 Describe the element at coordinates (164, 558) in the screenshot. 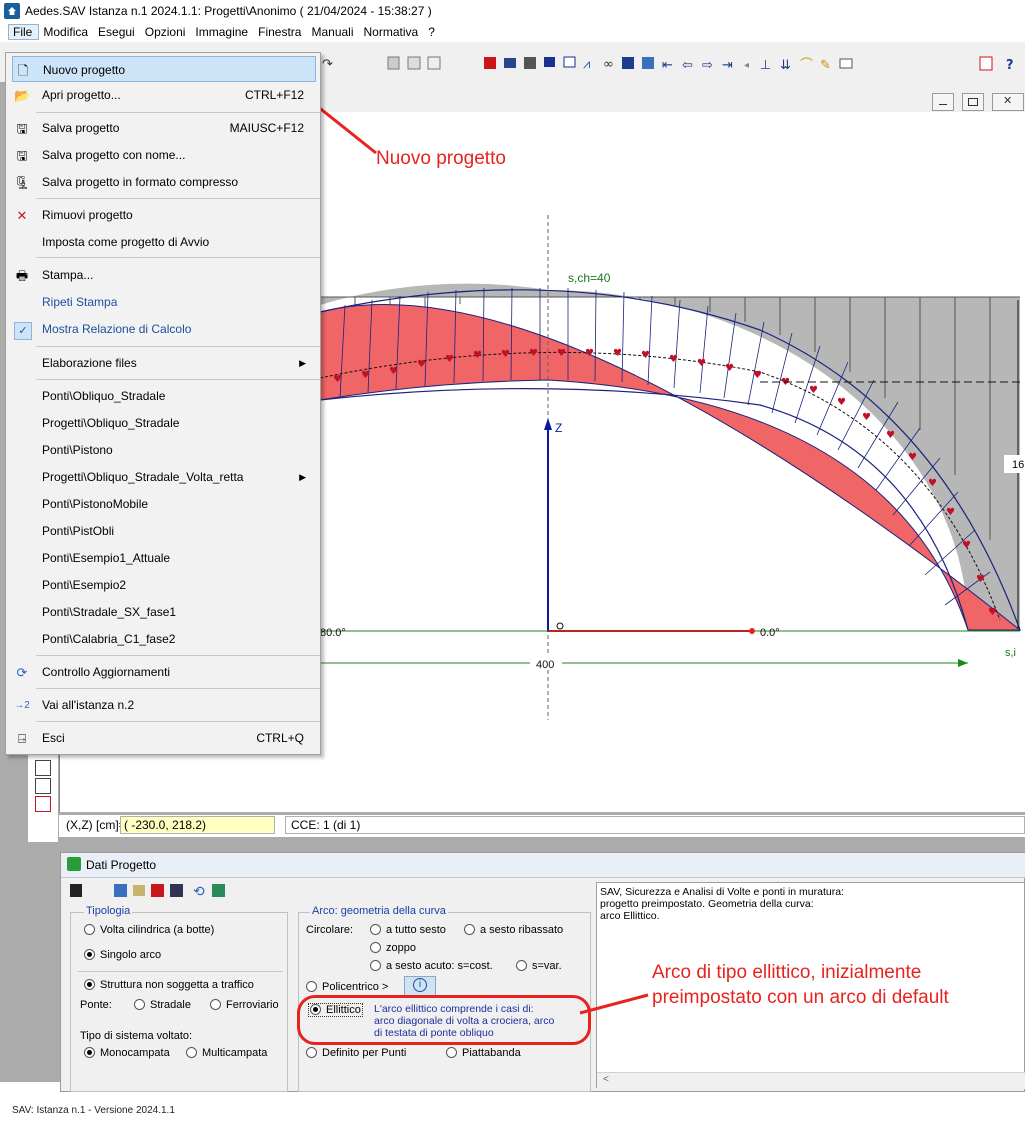

I see `menu-item-recent-7: Ponti\Esempio1_Attuale` at that location.